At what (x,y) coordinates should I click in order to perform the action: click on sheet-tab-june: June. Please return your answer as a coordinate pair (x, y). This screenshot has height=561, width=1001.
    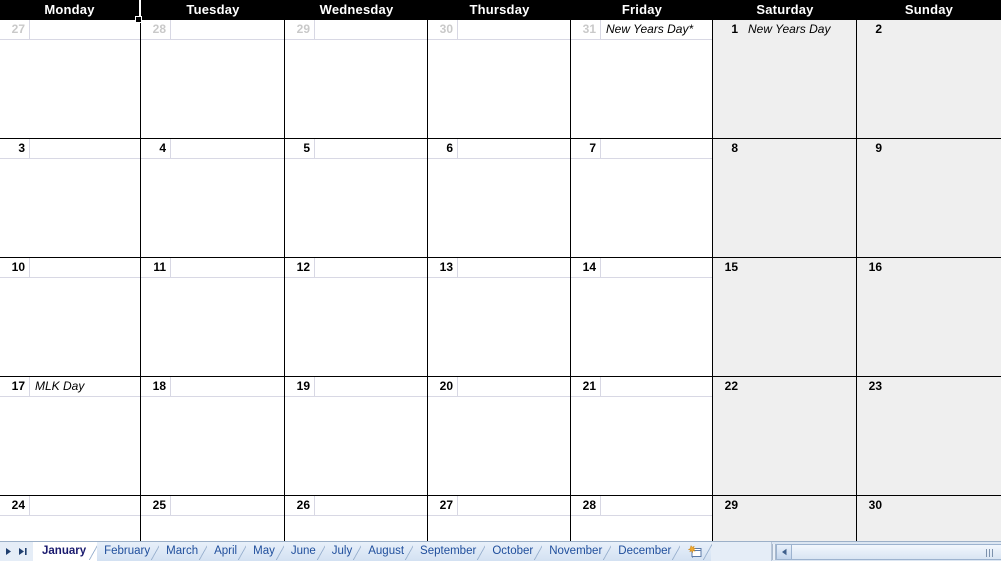
    Looking at the image, I should click on (304, 551).